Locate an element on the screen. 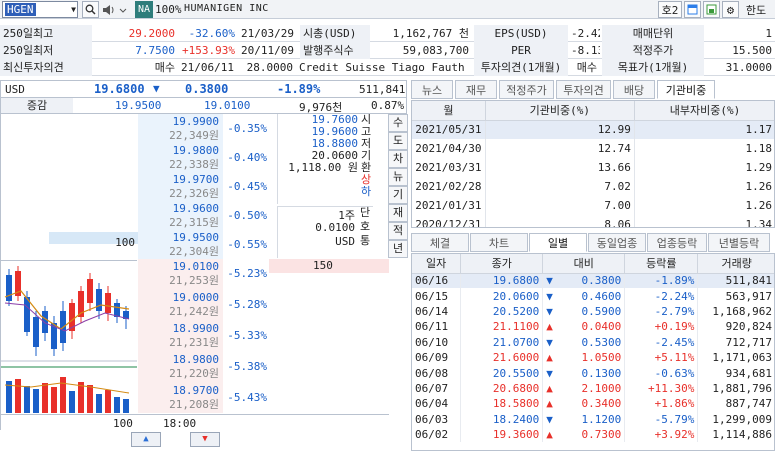  daily-change-cell: ▼ 0.3800 is located at coordinates (584, 281).